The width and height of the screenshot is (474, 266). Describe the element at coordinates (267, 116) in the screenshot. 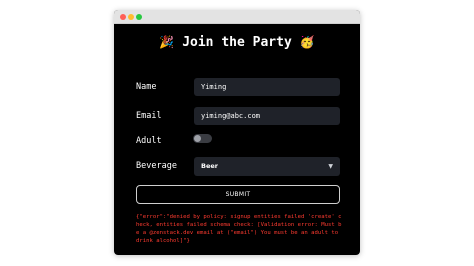

I see `email-field: yiming@abc.com` at that location.